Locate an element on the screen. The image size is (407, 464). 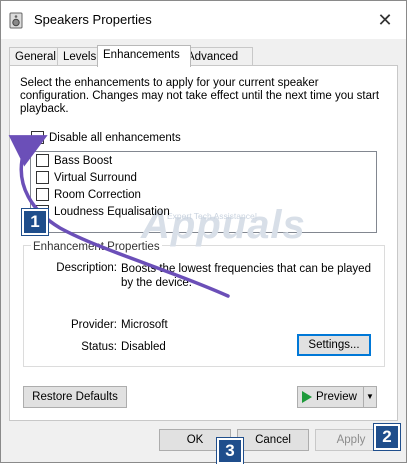
annotation-badge-2: 2 is located at coordinates (387, 437).